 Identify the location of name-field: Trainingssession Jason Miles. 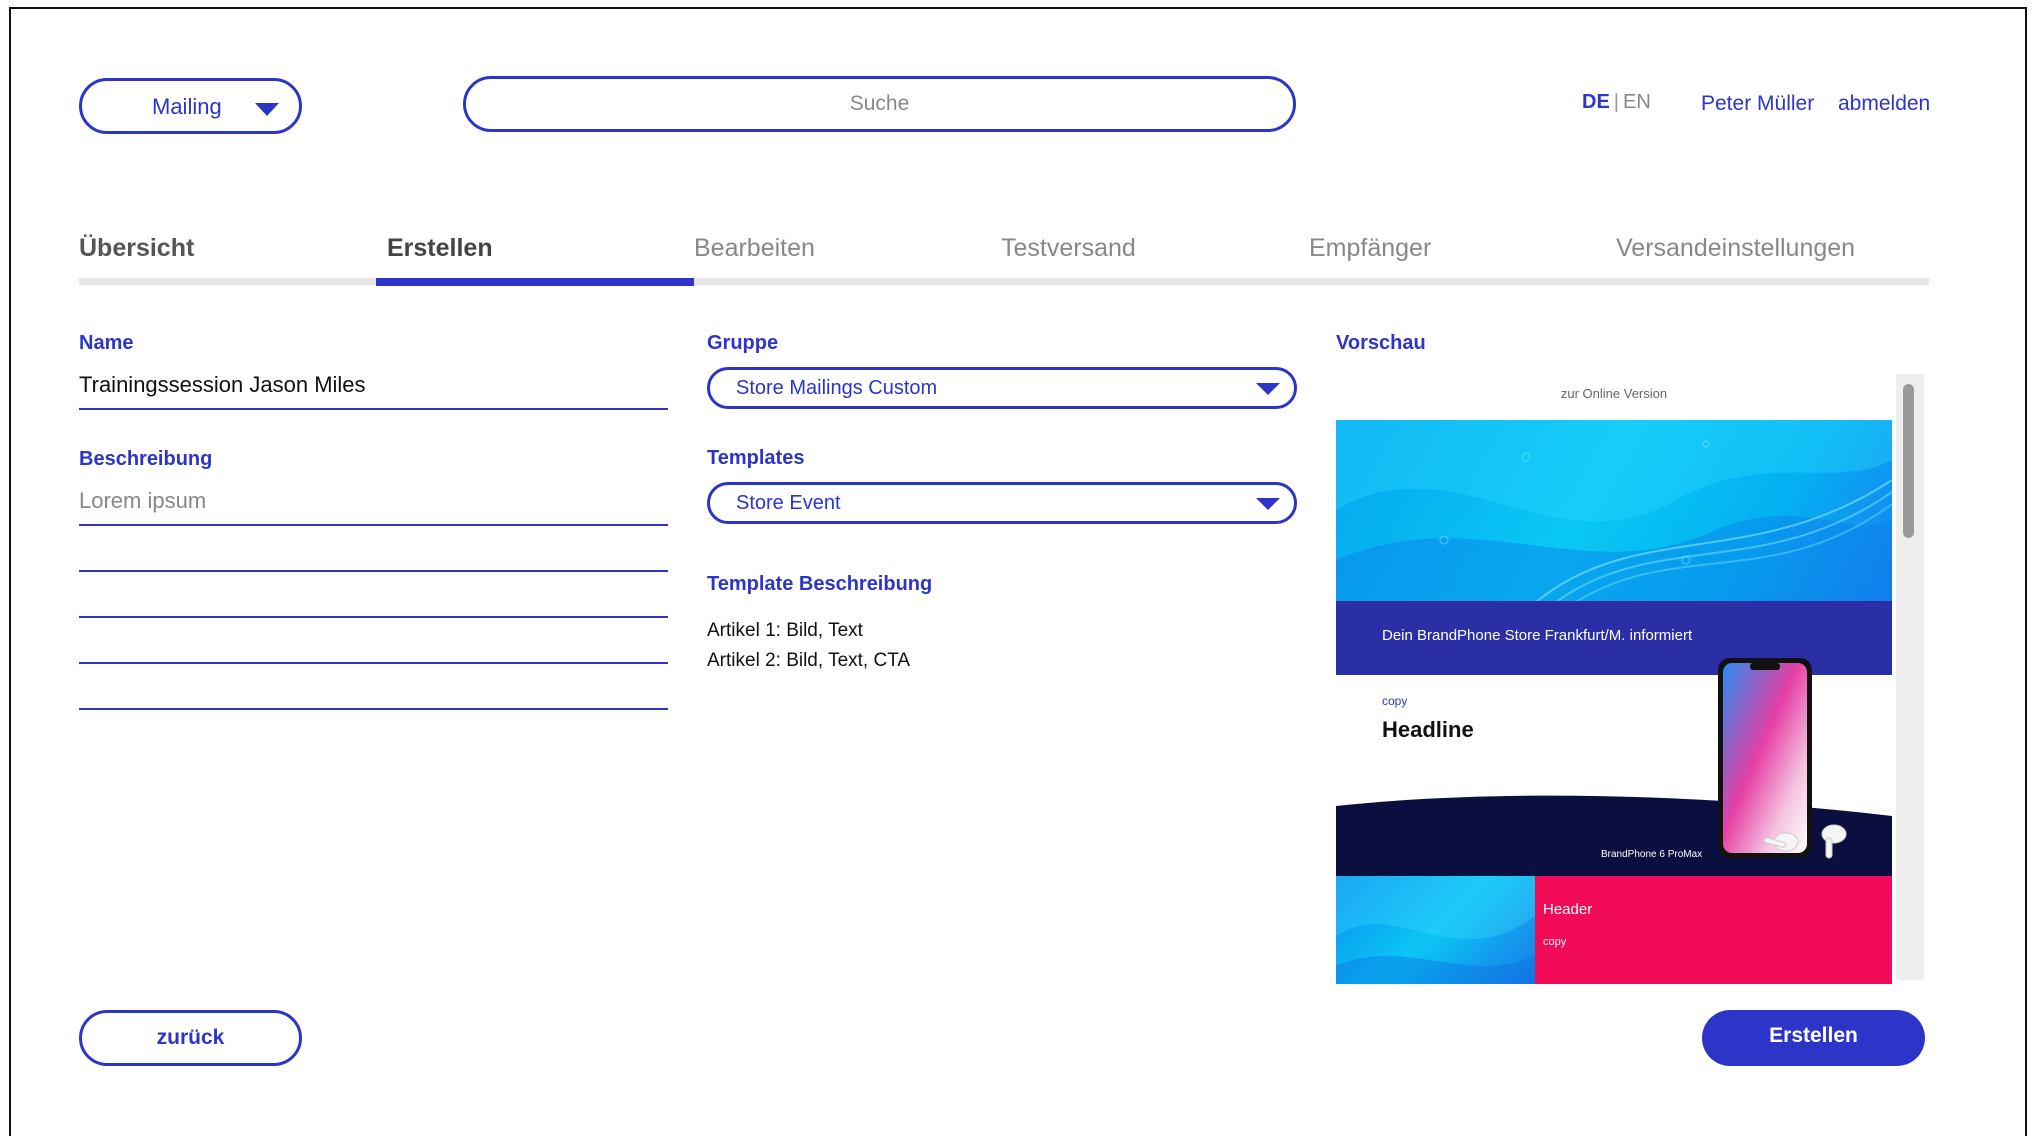
(222, 385).